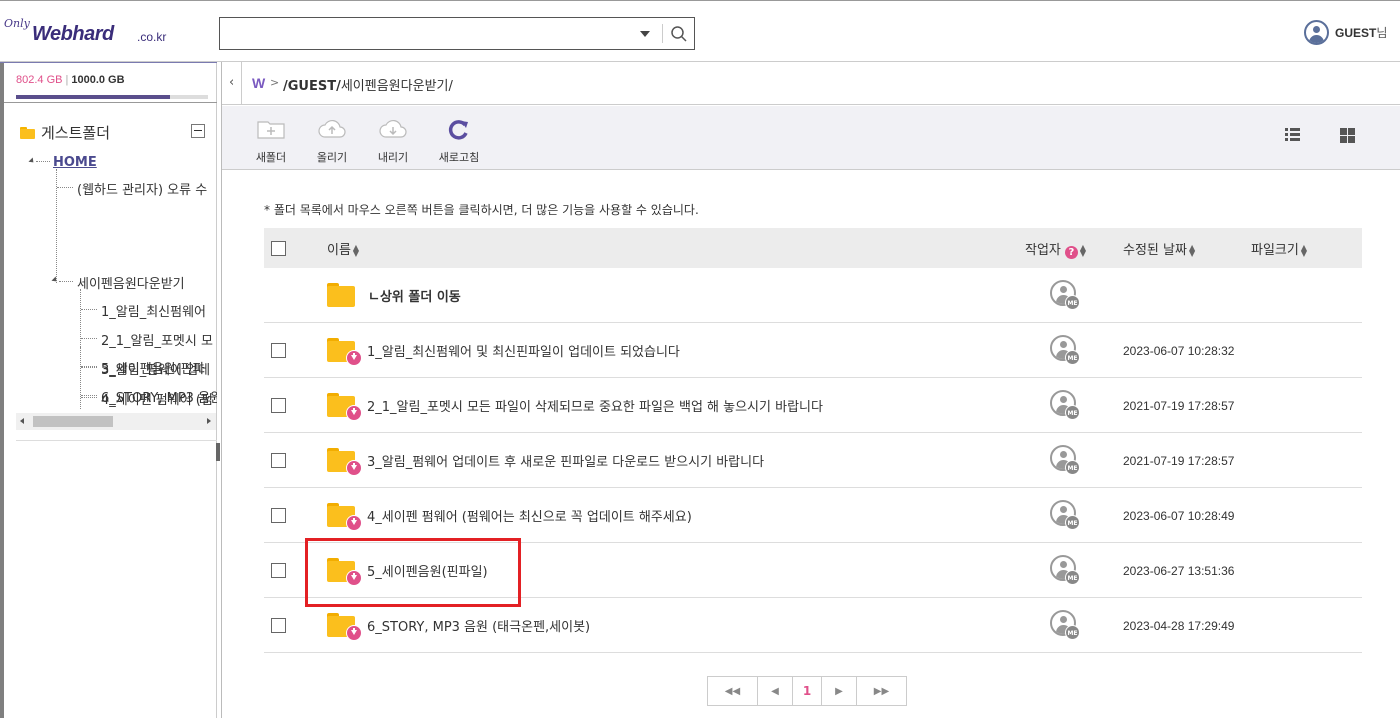  What do you see at coordinates (209, 421) in the screenshot?
I see `scroll-right-icon` at bounding box center [209, 421].